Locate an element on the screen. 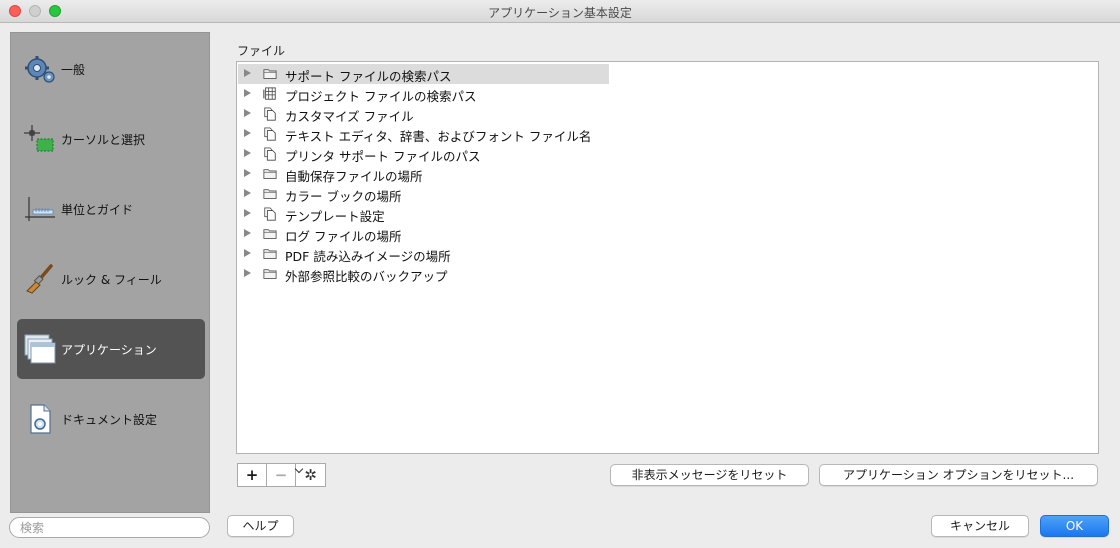 This screenshot has height=548, width=1120. tree-row: プロジェクト ファイルの検索パス is located at coordinates (423, 94).